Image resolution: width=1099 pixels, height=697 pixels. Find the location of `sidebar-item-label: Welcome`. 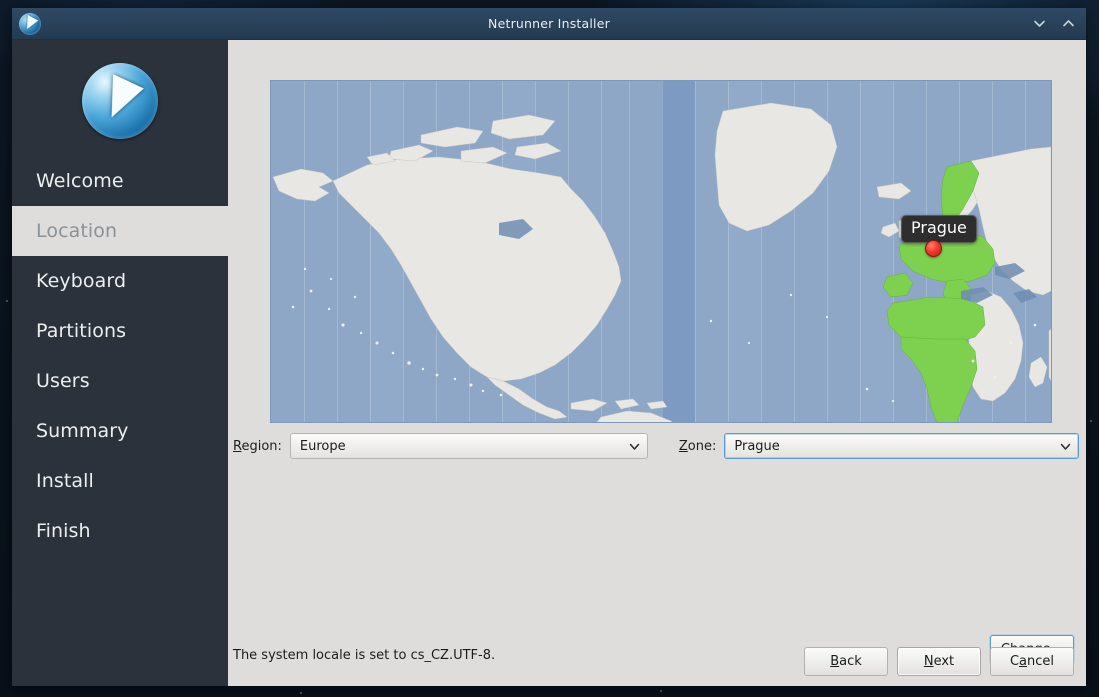

sidebar-item-label: Welcome is located at coordinates (80, 181).